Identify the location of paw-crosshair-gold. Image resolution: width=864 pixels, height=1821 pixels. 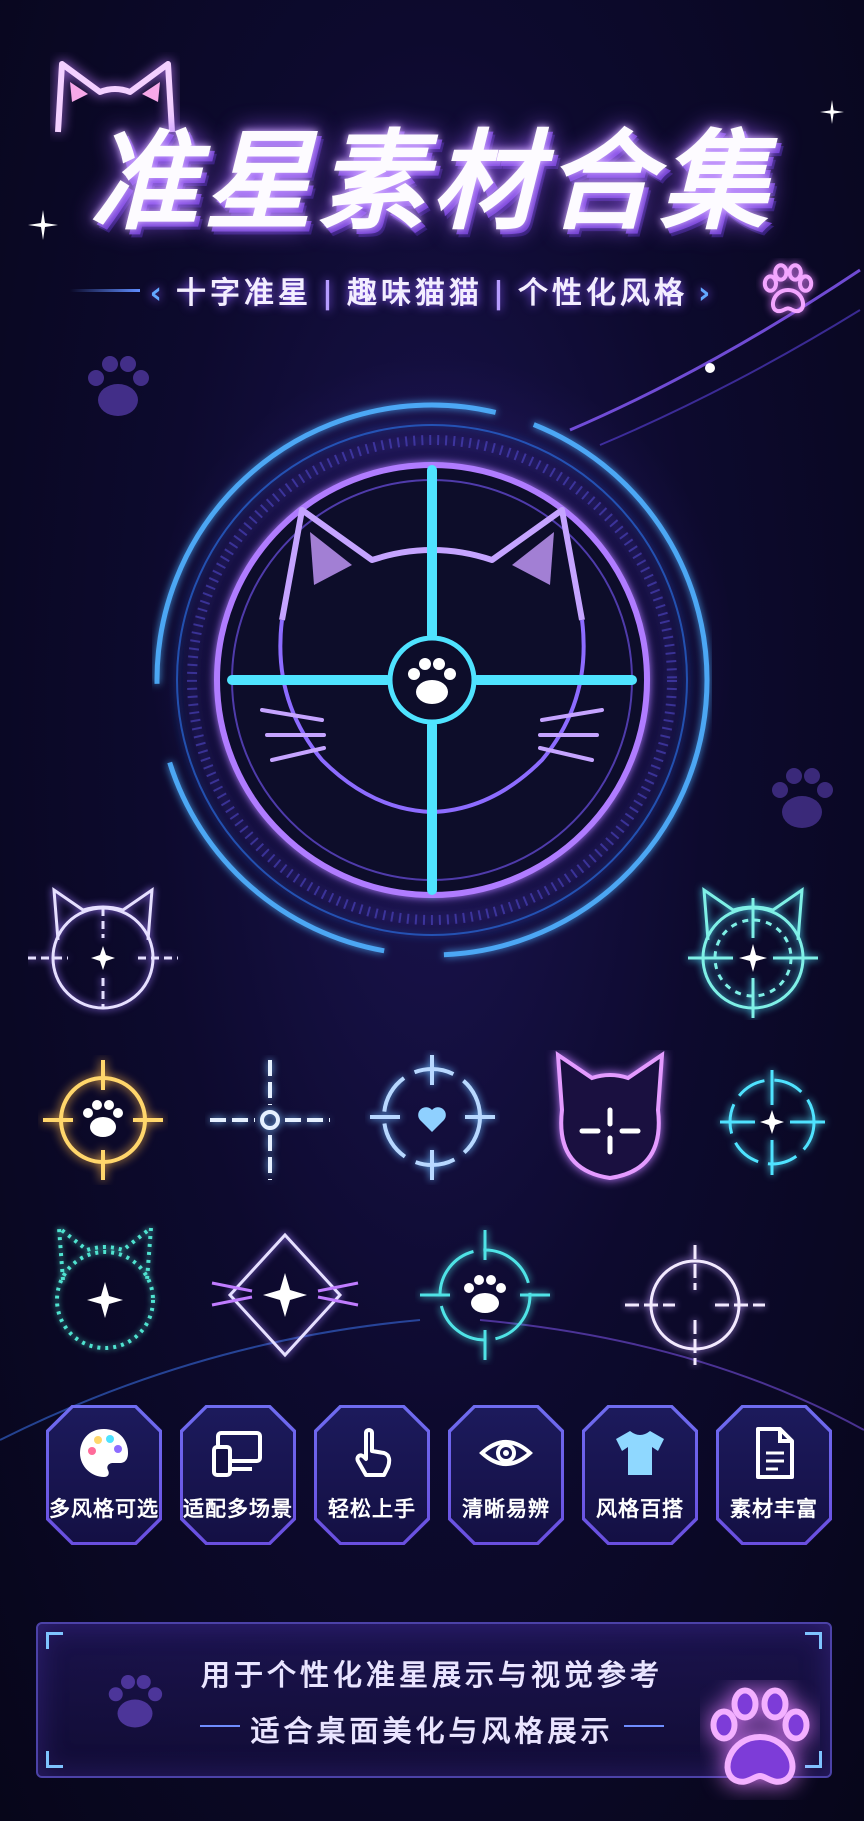
(103, 1120).